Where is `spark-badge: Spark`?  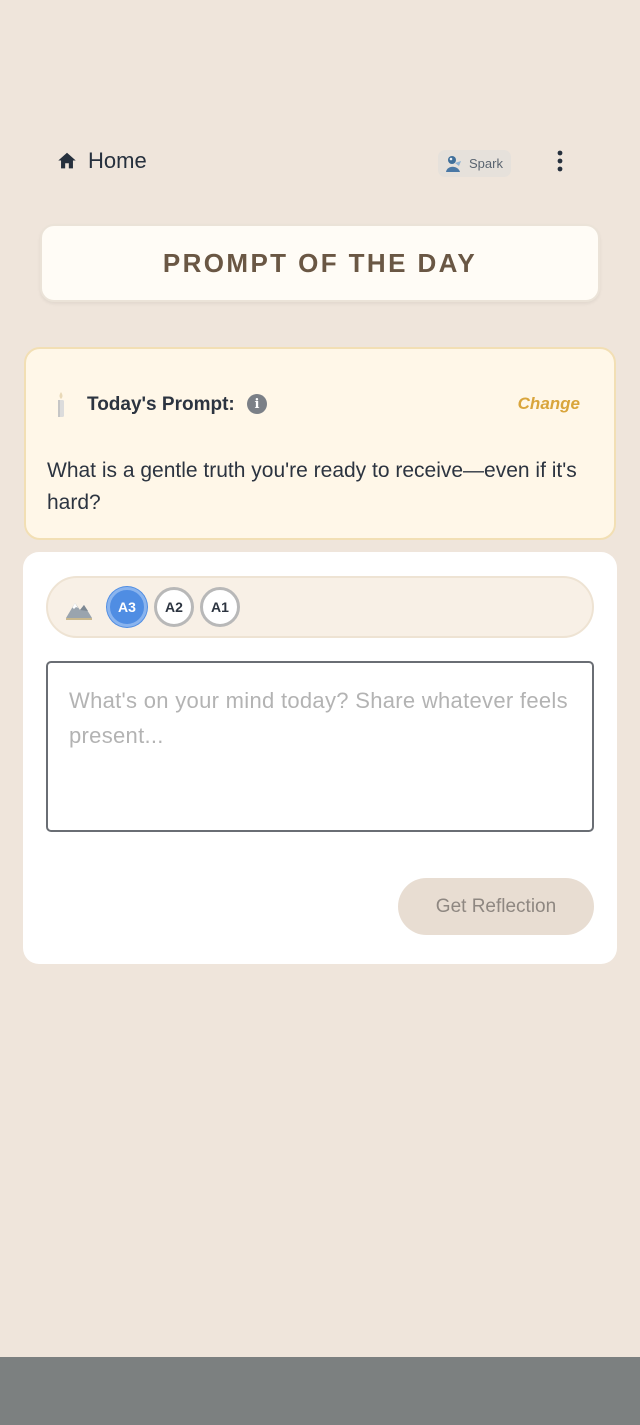
spark-badge: Spark is located at coordinates (474, 163).